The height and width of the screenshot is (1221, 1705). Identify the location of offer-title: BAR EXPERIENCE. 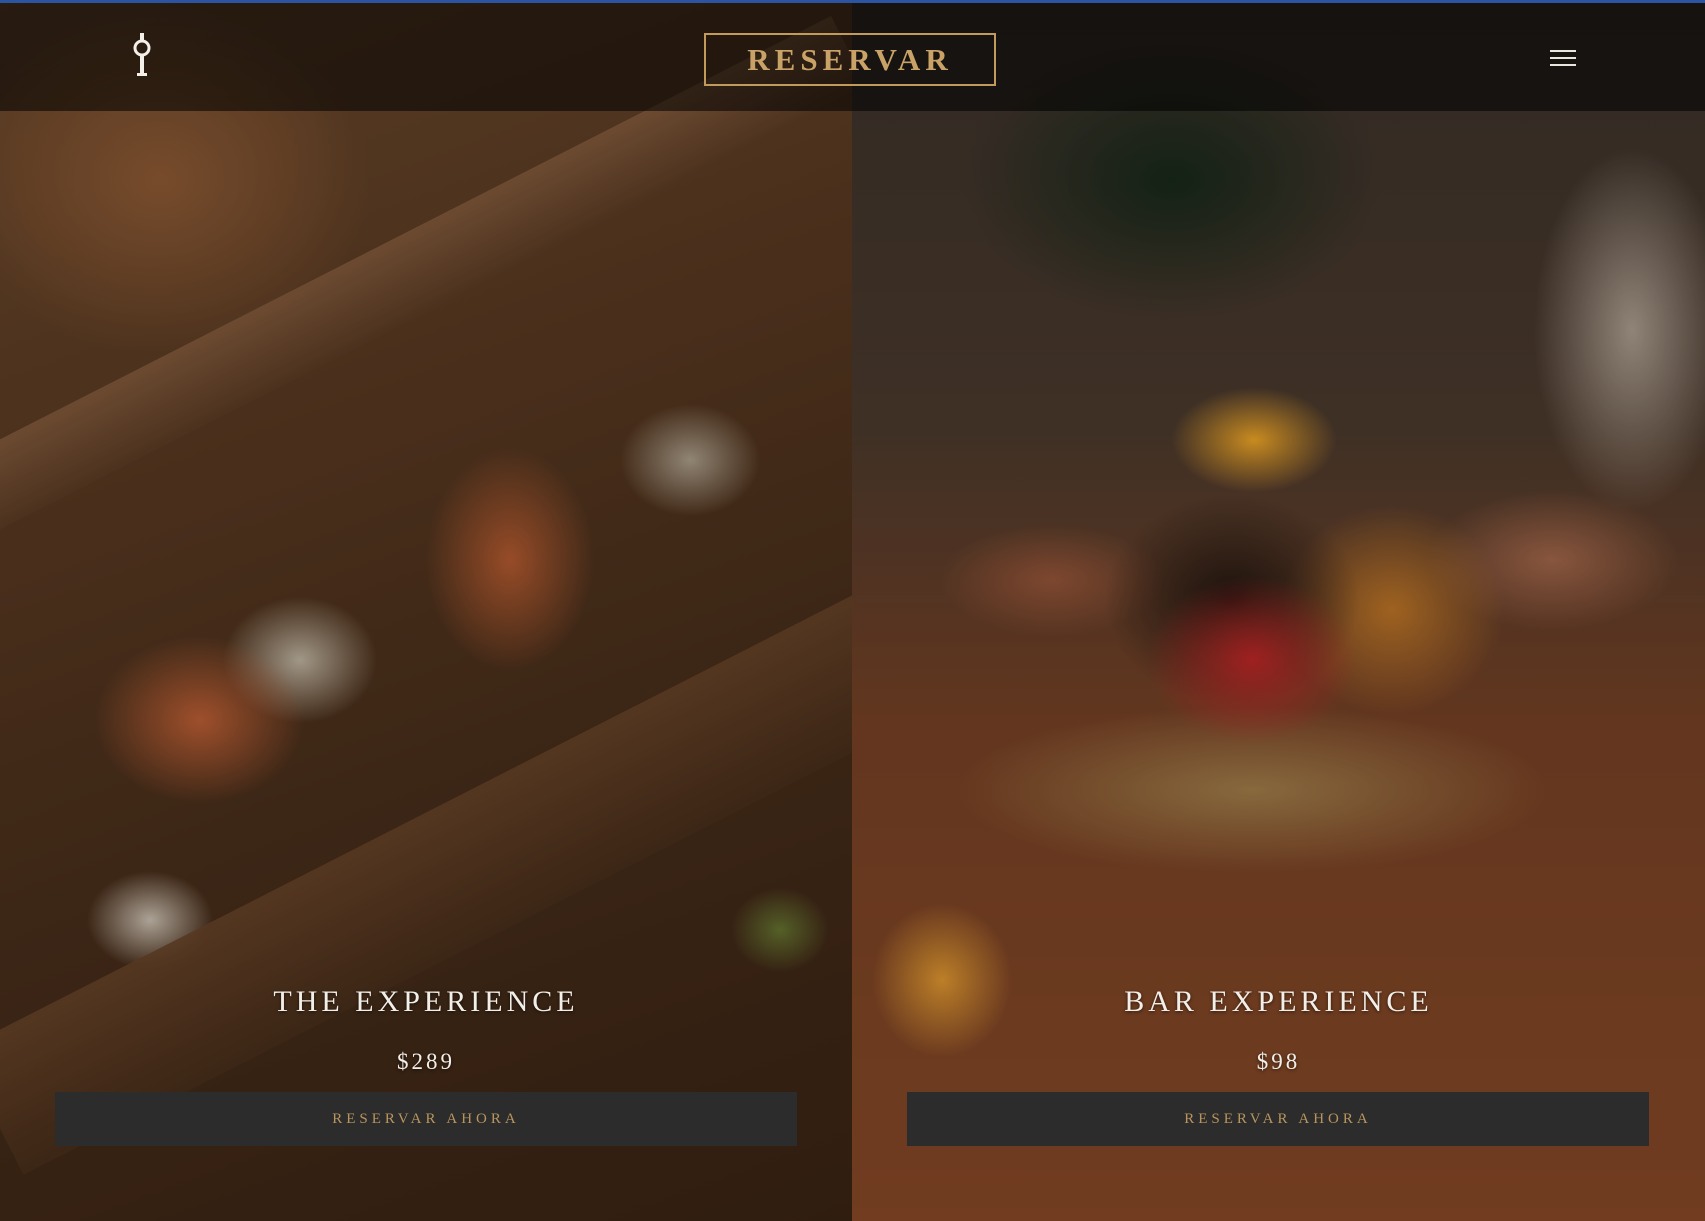
(1278, 1001).